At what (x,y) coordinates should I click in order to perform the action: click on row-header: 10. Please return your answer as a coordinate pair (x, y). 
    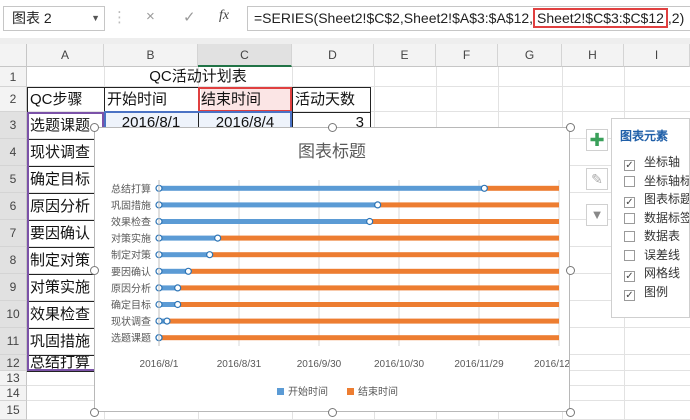
    Looking at the image, I should click on (13, 314).